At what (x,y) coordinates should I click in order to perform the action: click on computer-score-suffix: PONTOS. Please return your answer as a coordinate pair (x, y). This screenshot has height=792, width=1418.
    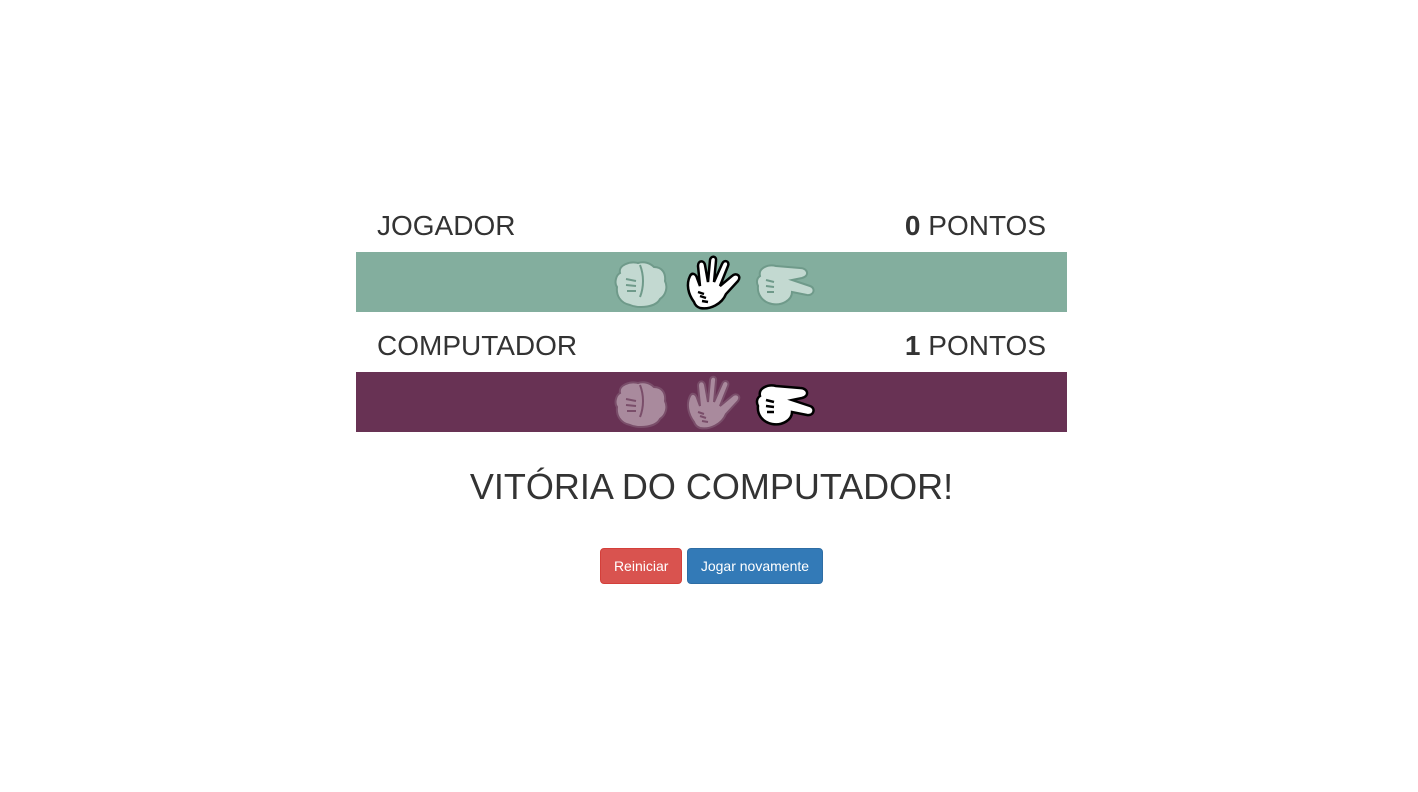
    Looking at the image, I should click on (987, 345).